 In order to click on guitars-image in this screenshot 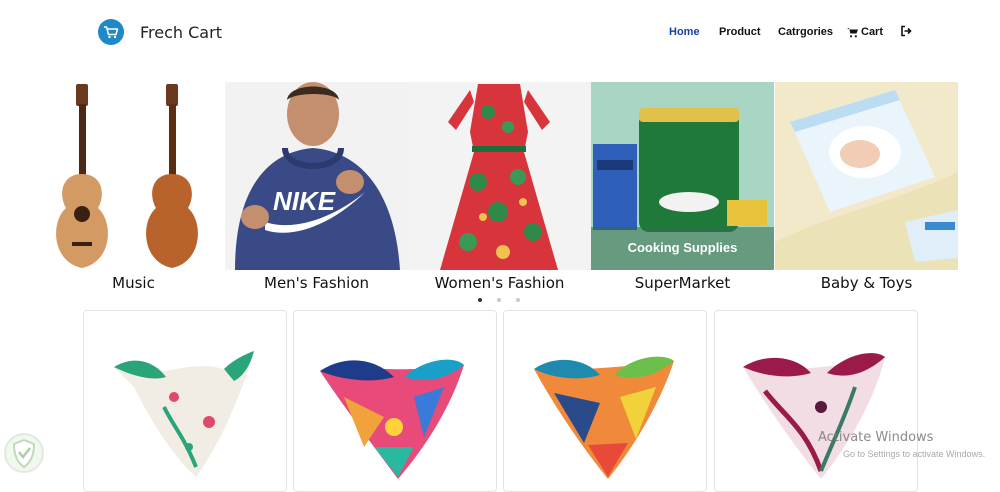, I will do `click(133, 176)`.